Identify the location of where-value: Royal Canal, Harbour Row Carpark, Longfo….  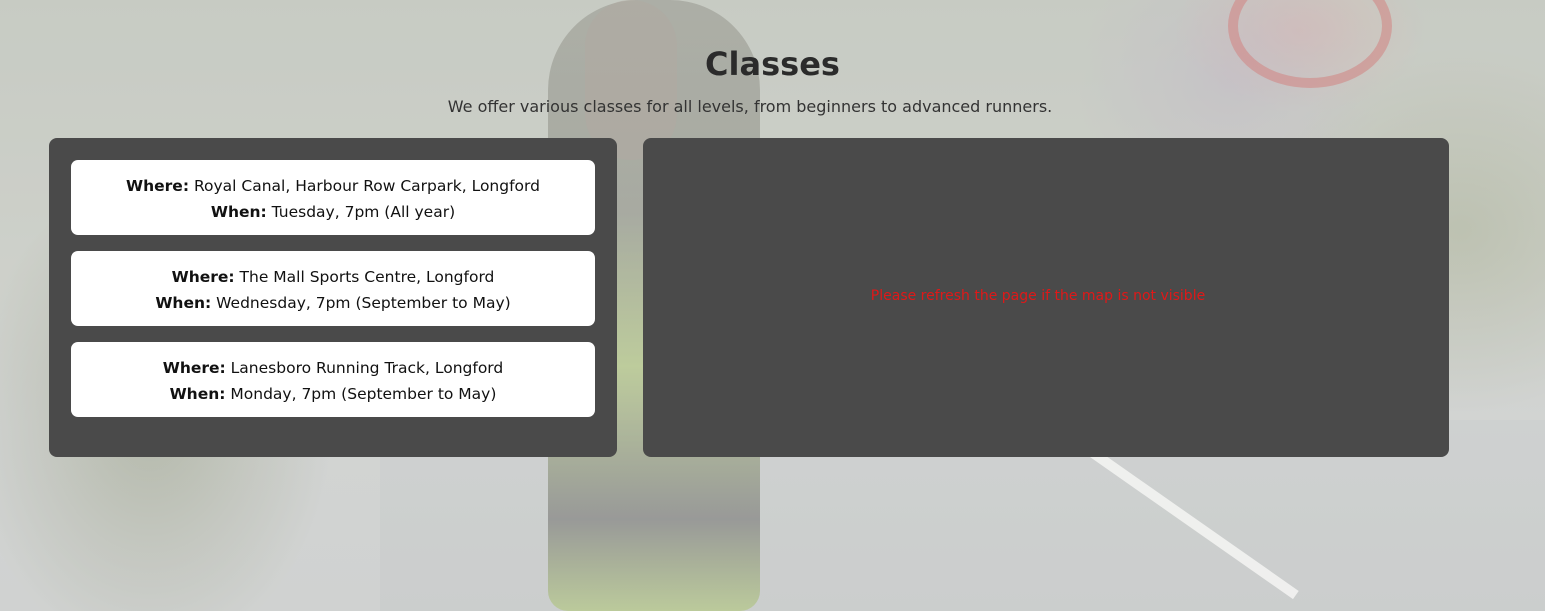
(366, 186).